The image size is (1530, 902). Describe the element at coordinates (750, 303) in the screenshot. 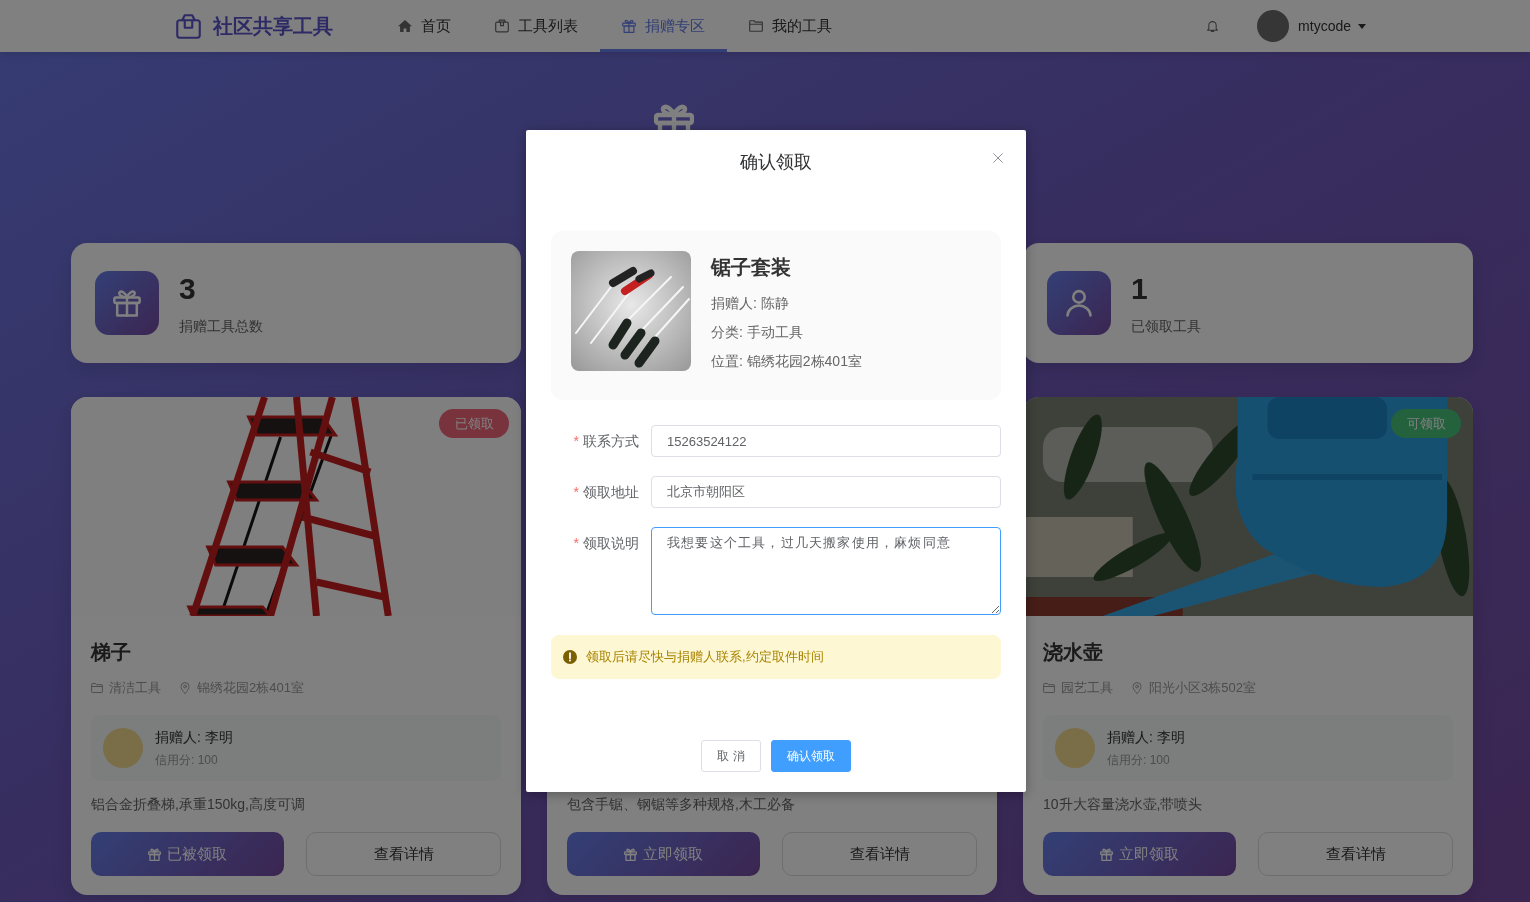

I see `tool-detail: 捐赠人: 陈静` at that location.